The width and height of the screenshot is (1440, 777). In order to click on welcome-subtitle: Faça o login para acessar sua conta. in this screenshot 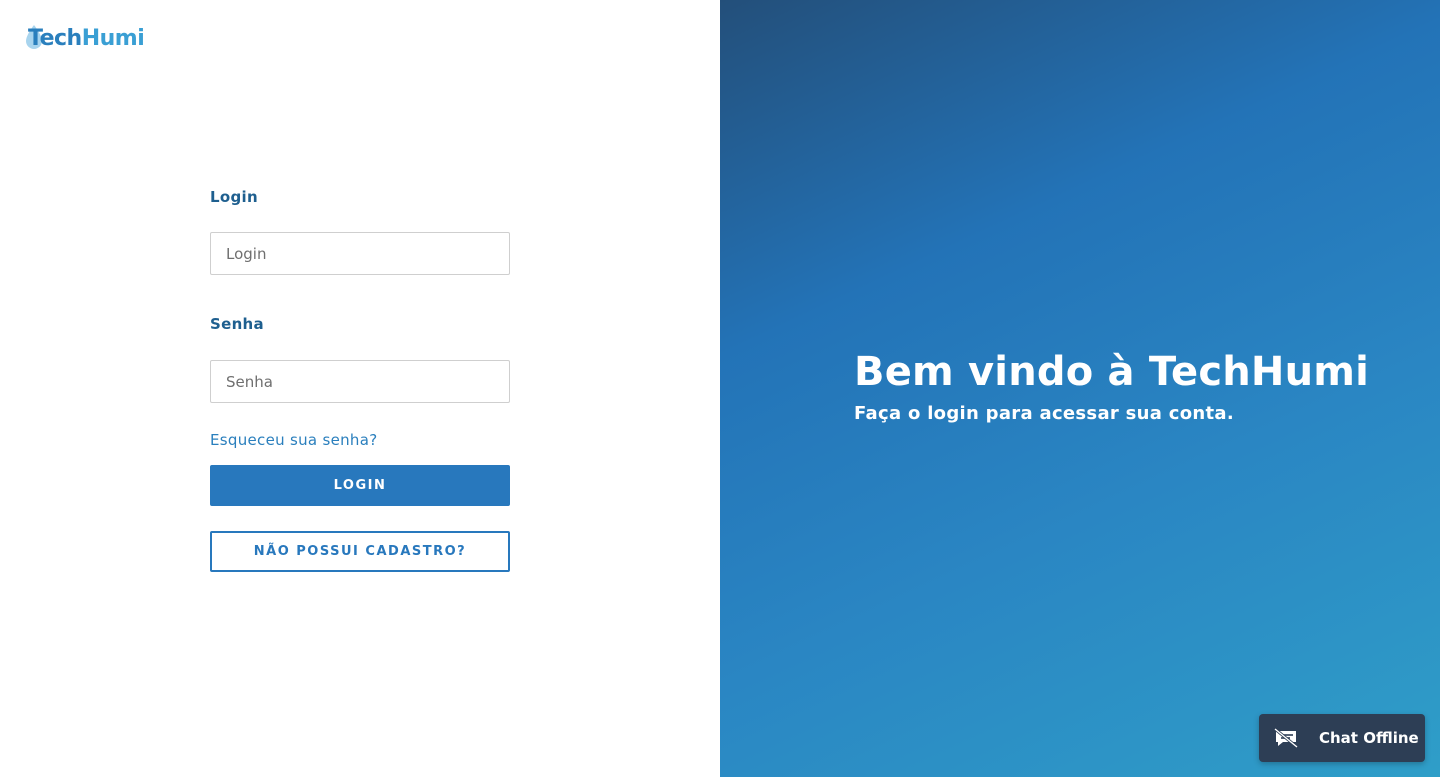, I will do `click(1044, 413)`.